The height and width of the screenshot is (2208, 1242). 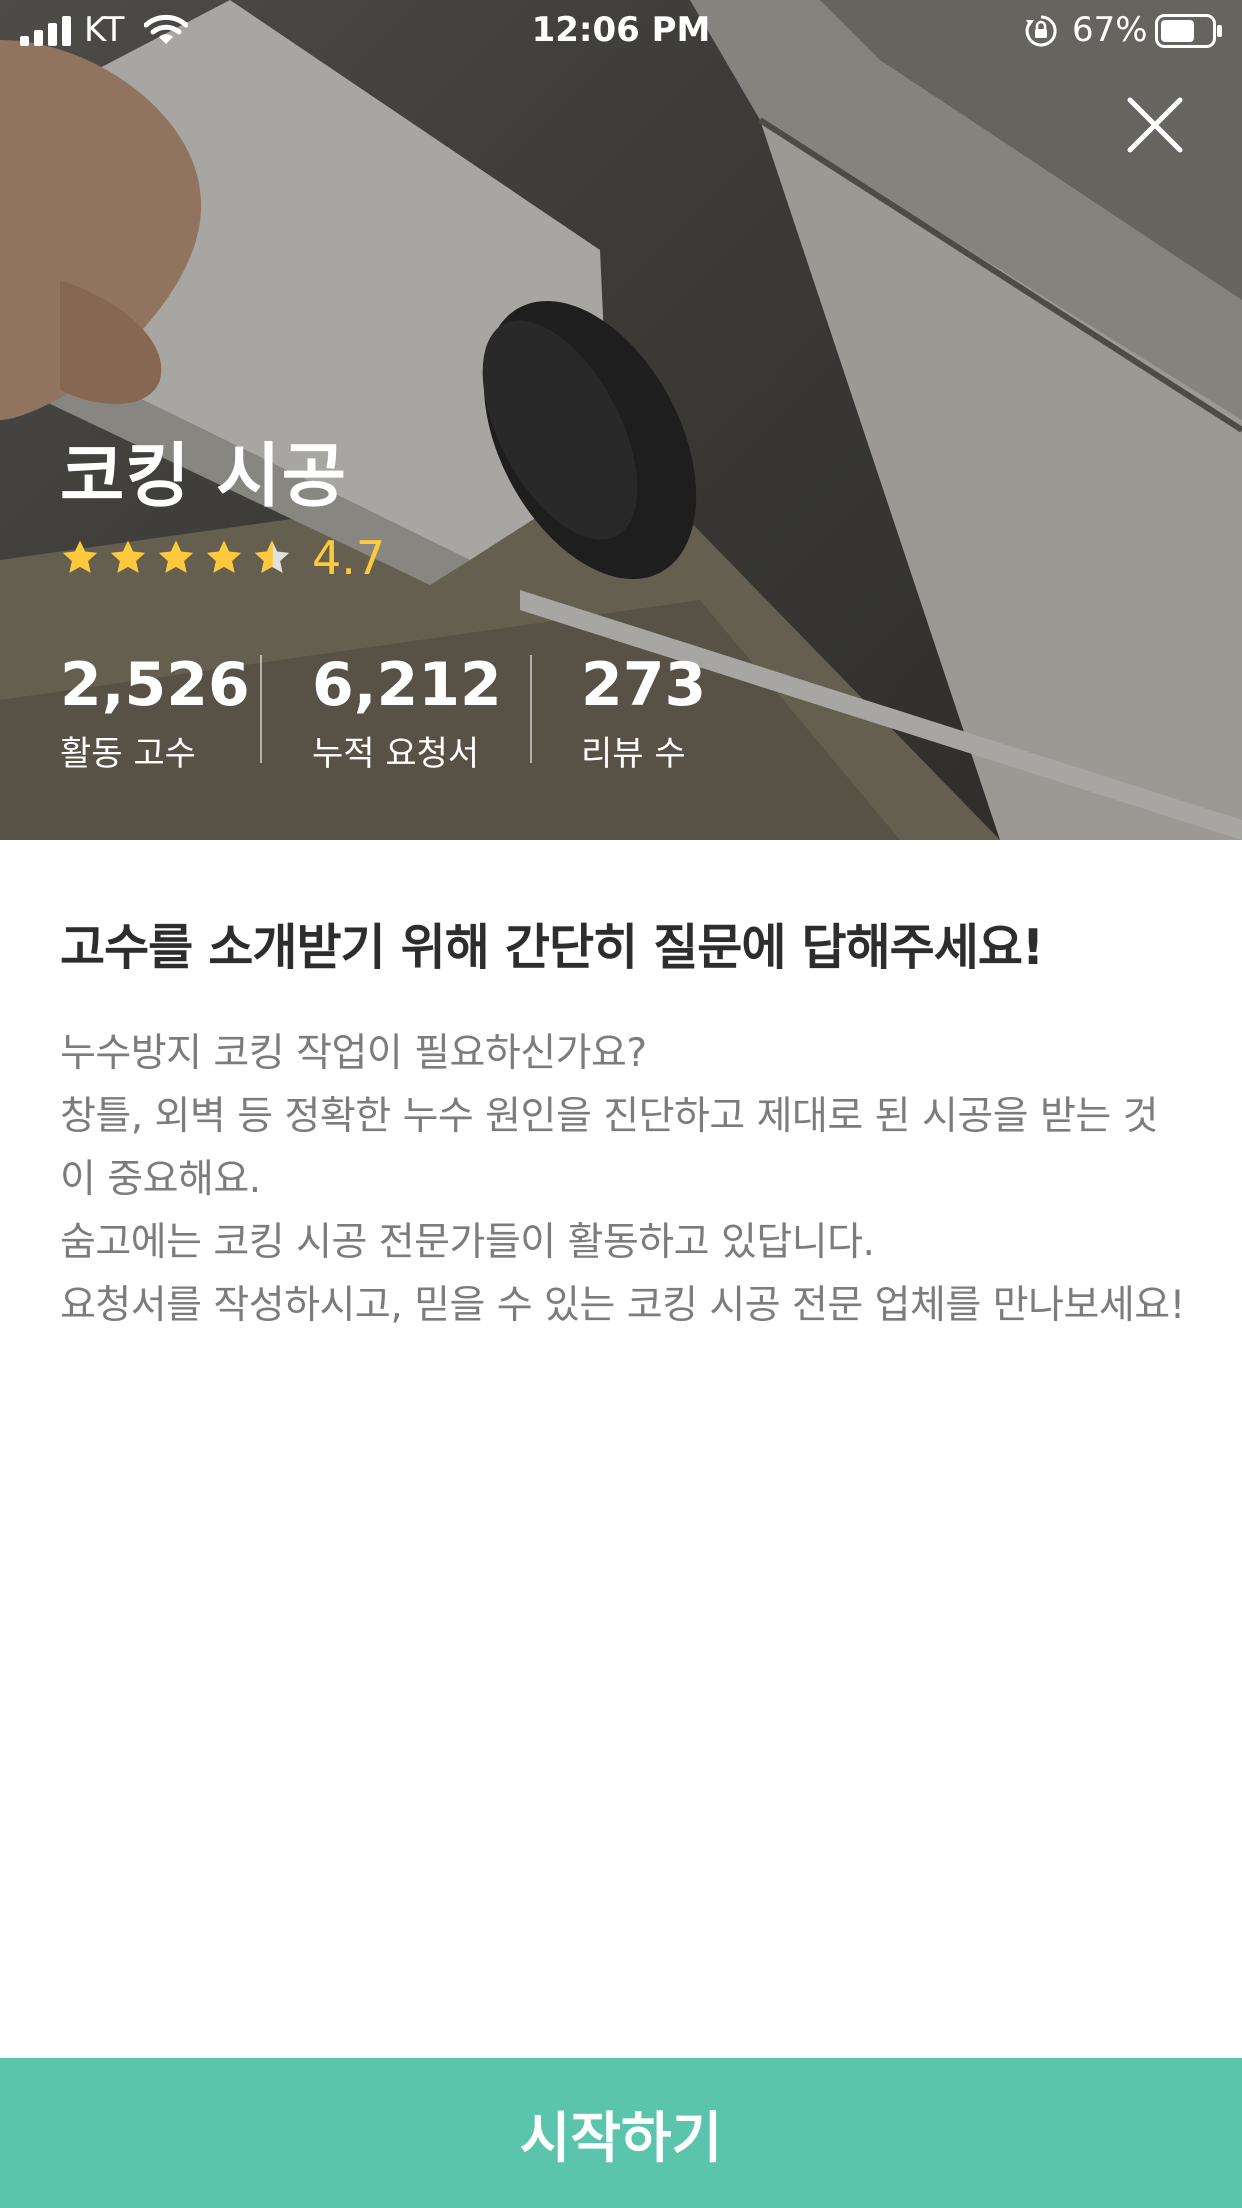 What do you see at coordinates (467, 1242) in the screenshot?
I see `description-line: 숨고에는 코킹 시공 전문가들이 활동하고 있답니다.` at bounding box center [467, 1242].